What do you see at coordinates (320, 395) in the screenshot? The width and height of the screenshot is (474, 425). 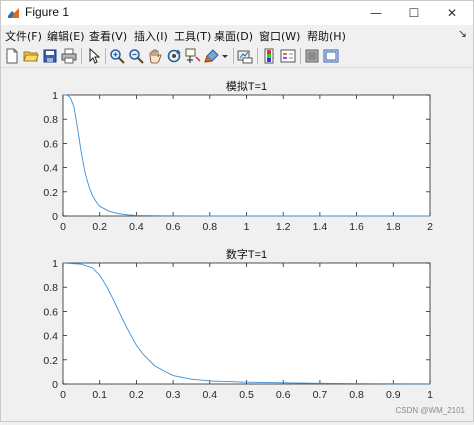 I see `x-tick-label: 0.7` at bounding box center [320, 395].